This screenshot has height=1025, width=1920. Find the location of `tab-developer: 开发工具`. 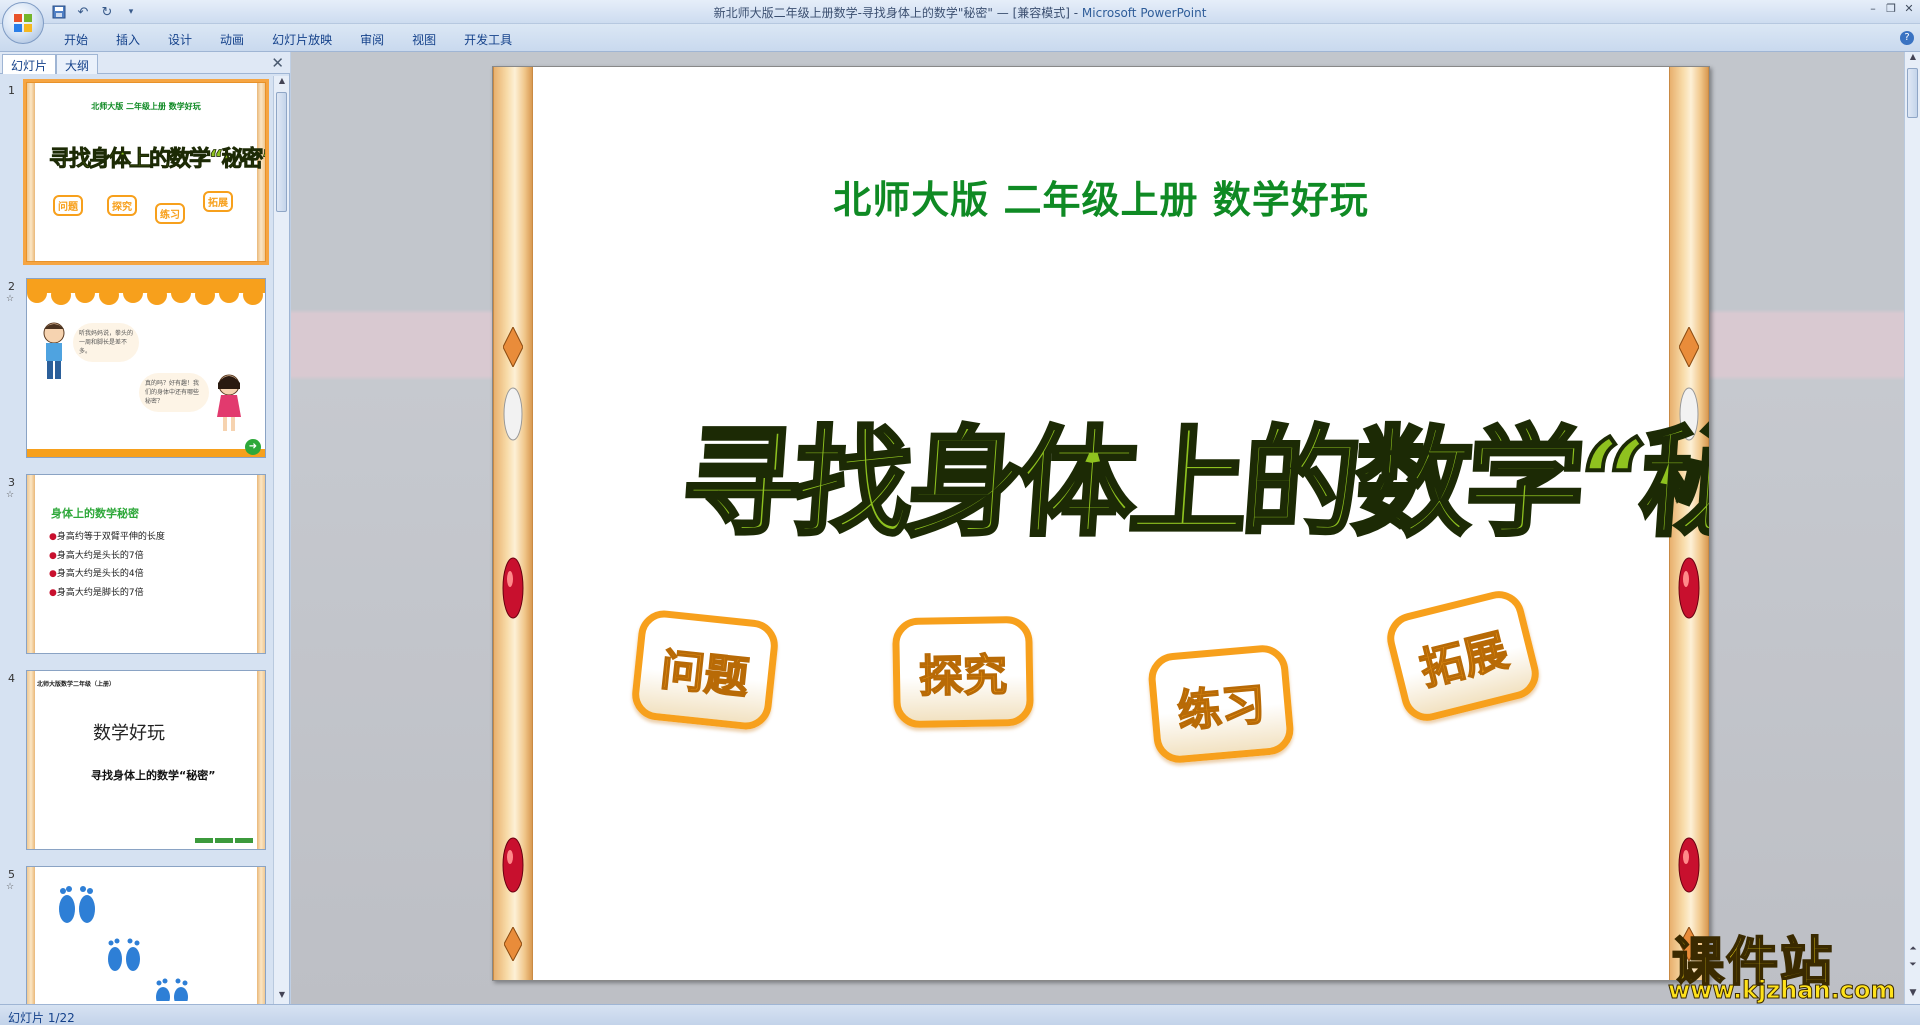

tab-developer: 开发工具 is located at coordinates (488, 39).